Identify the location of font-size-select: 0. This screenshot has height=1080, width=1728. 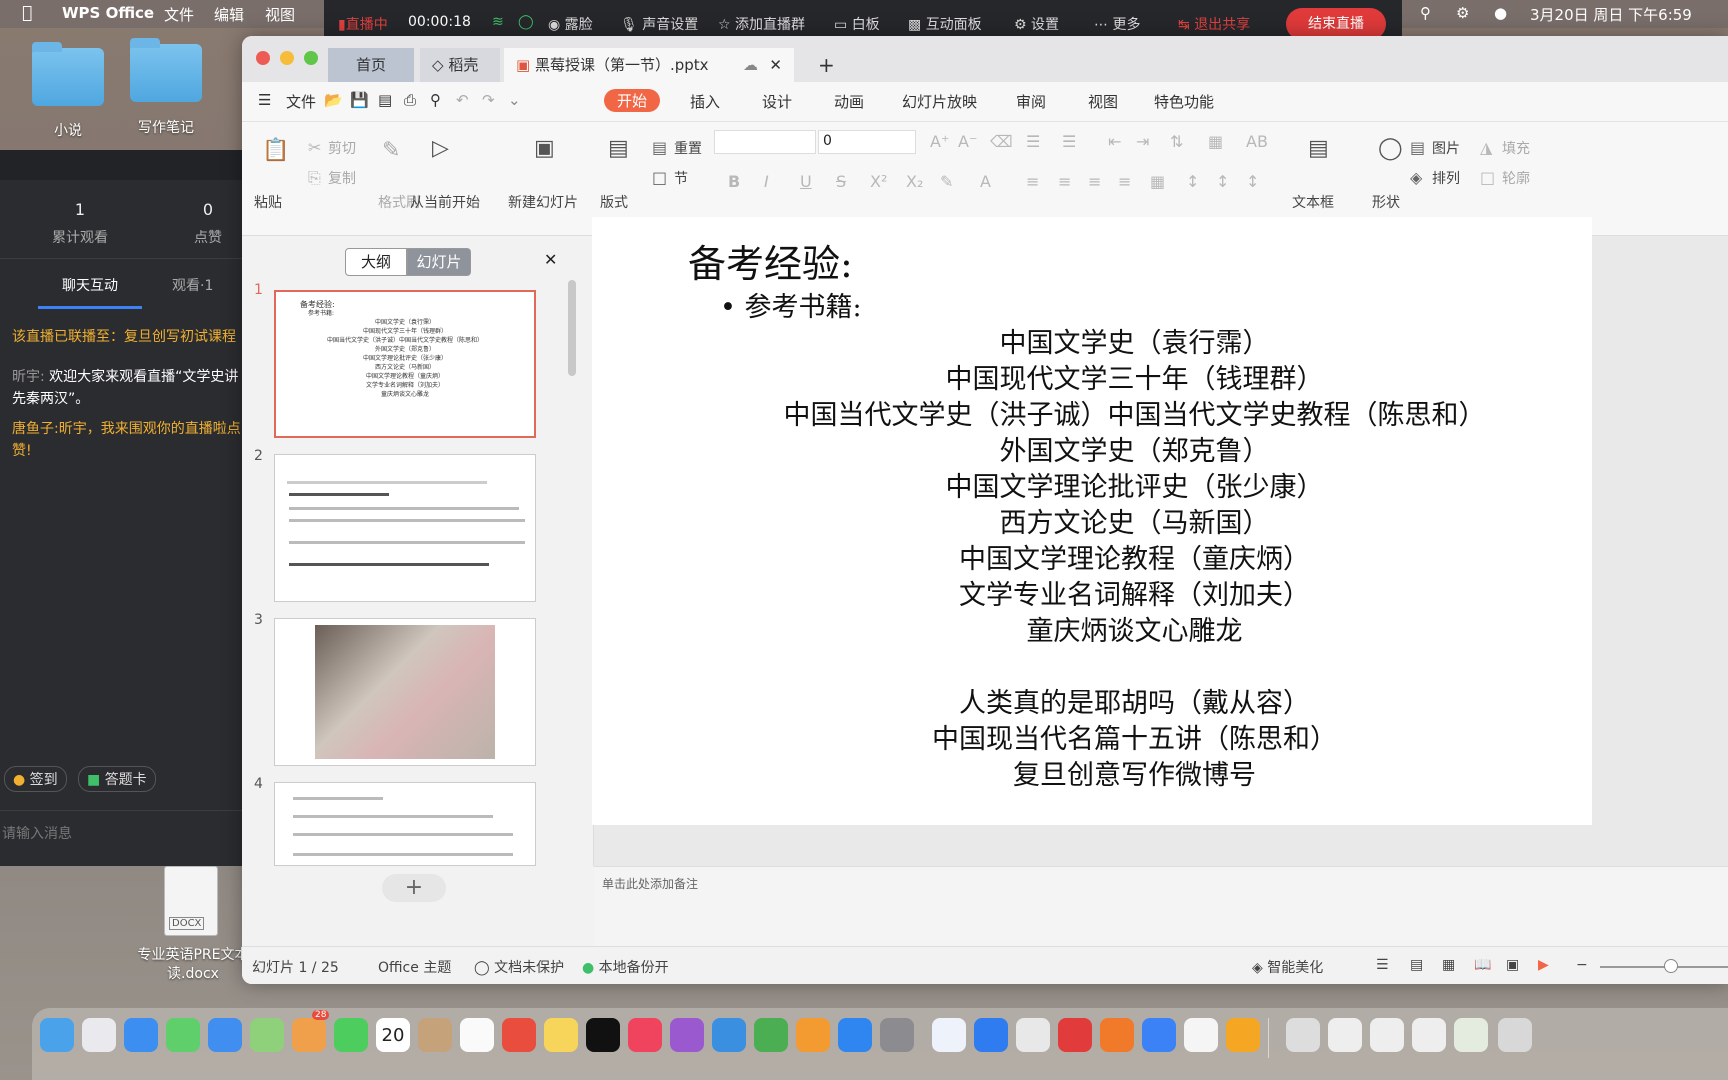
(867, 142).